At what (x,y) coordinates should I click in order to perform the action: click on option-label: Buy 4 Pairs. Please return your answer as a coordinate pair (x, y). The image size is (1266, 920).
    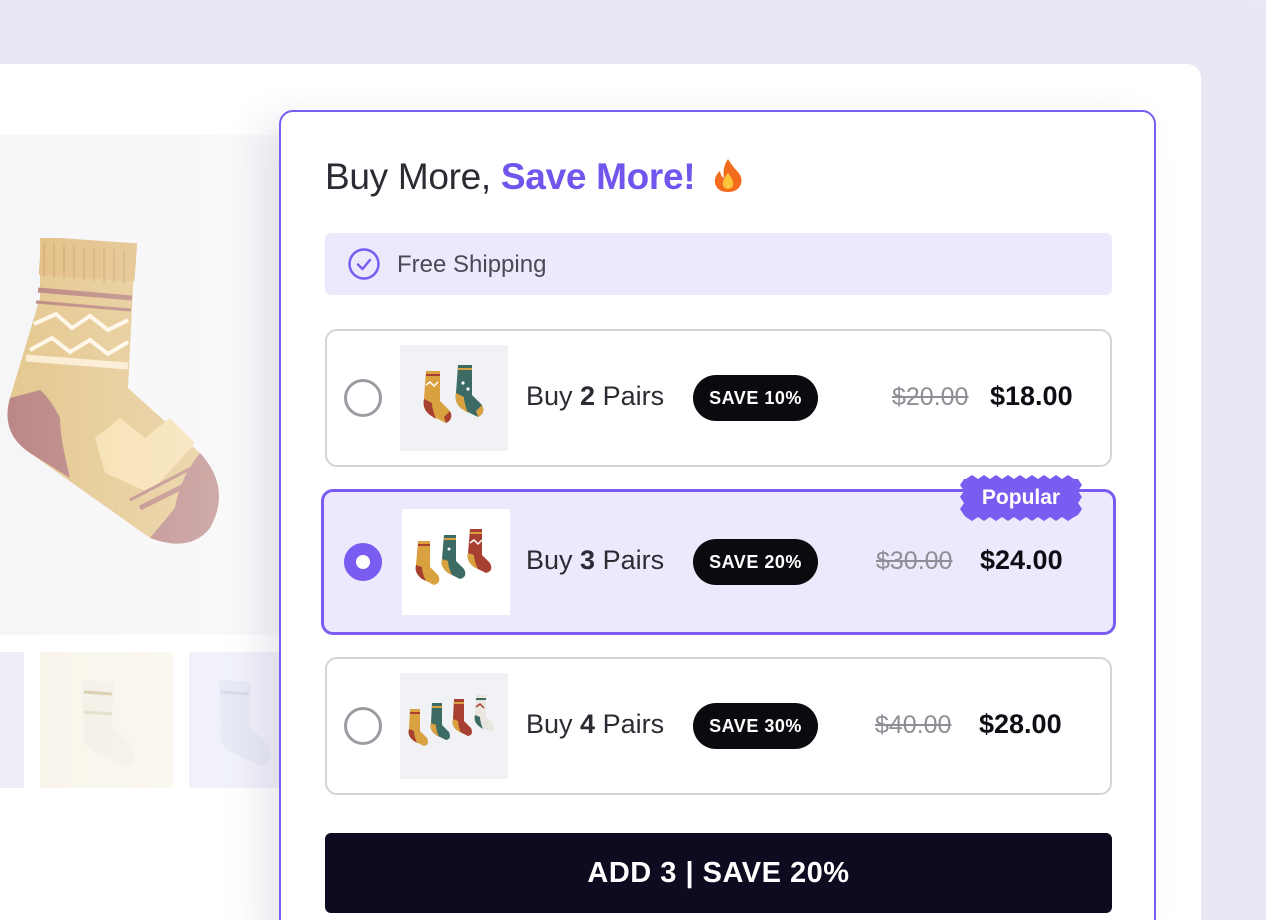
    Looking at the image, I should click on (595, 724).